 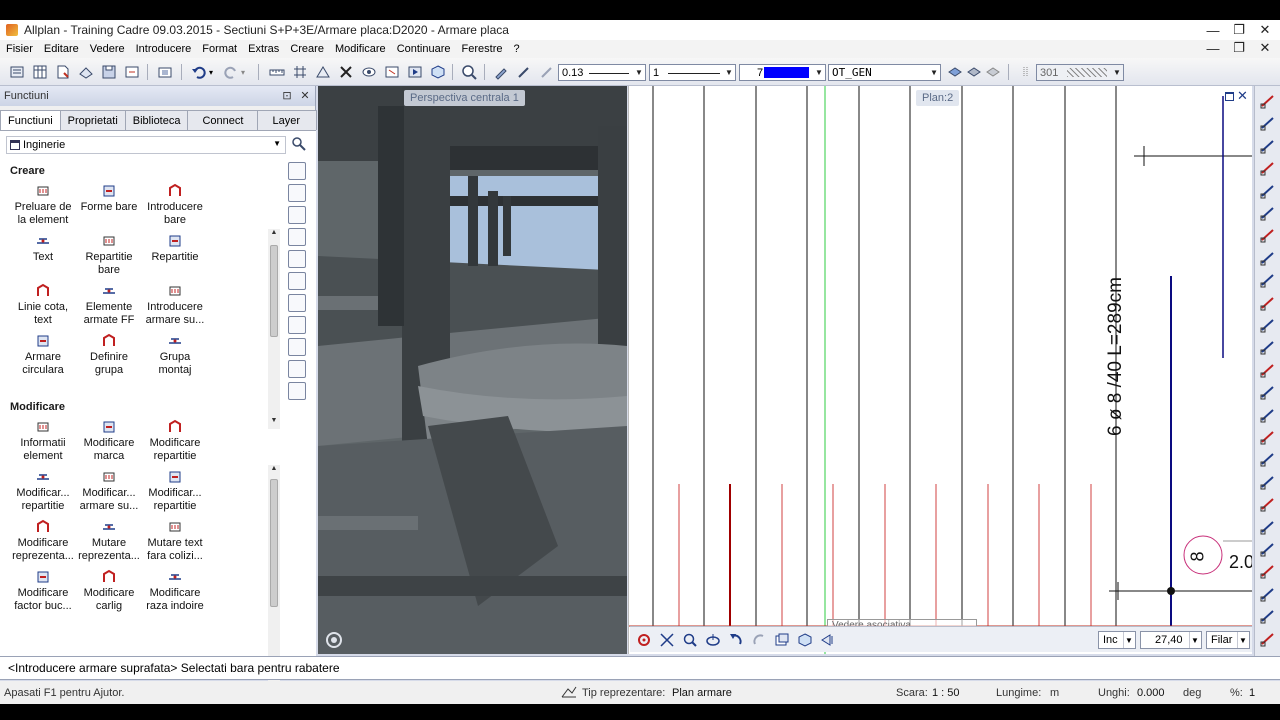 What do you see at coordinates (955, 72) in the screenshot?
I see `layer-visibility-icon` at bounding box center [955, 72].